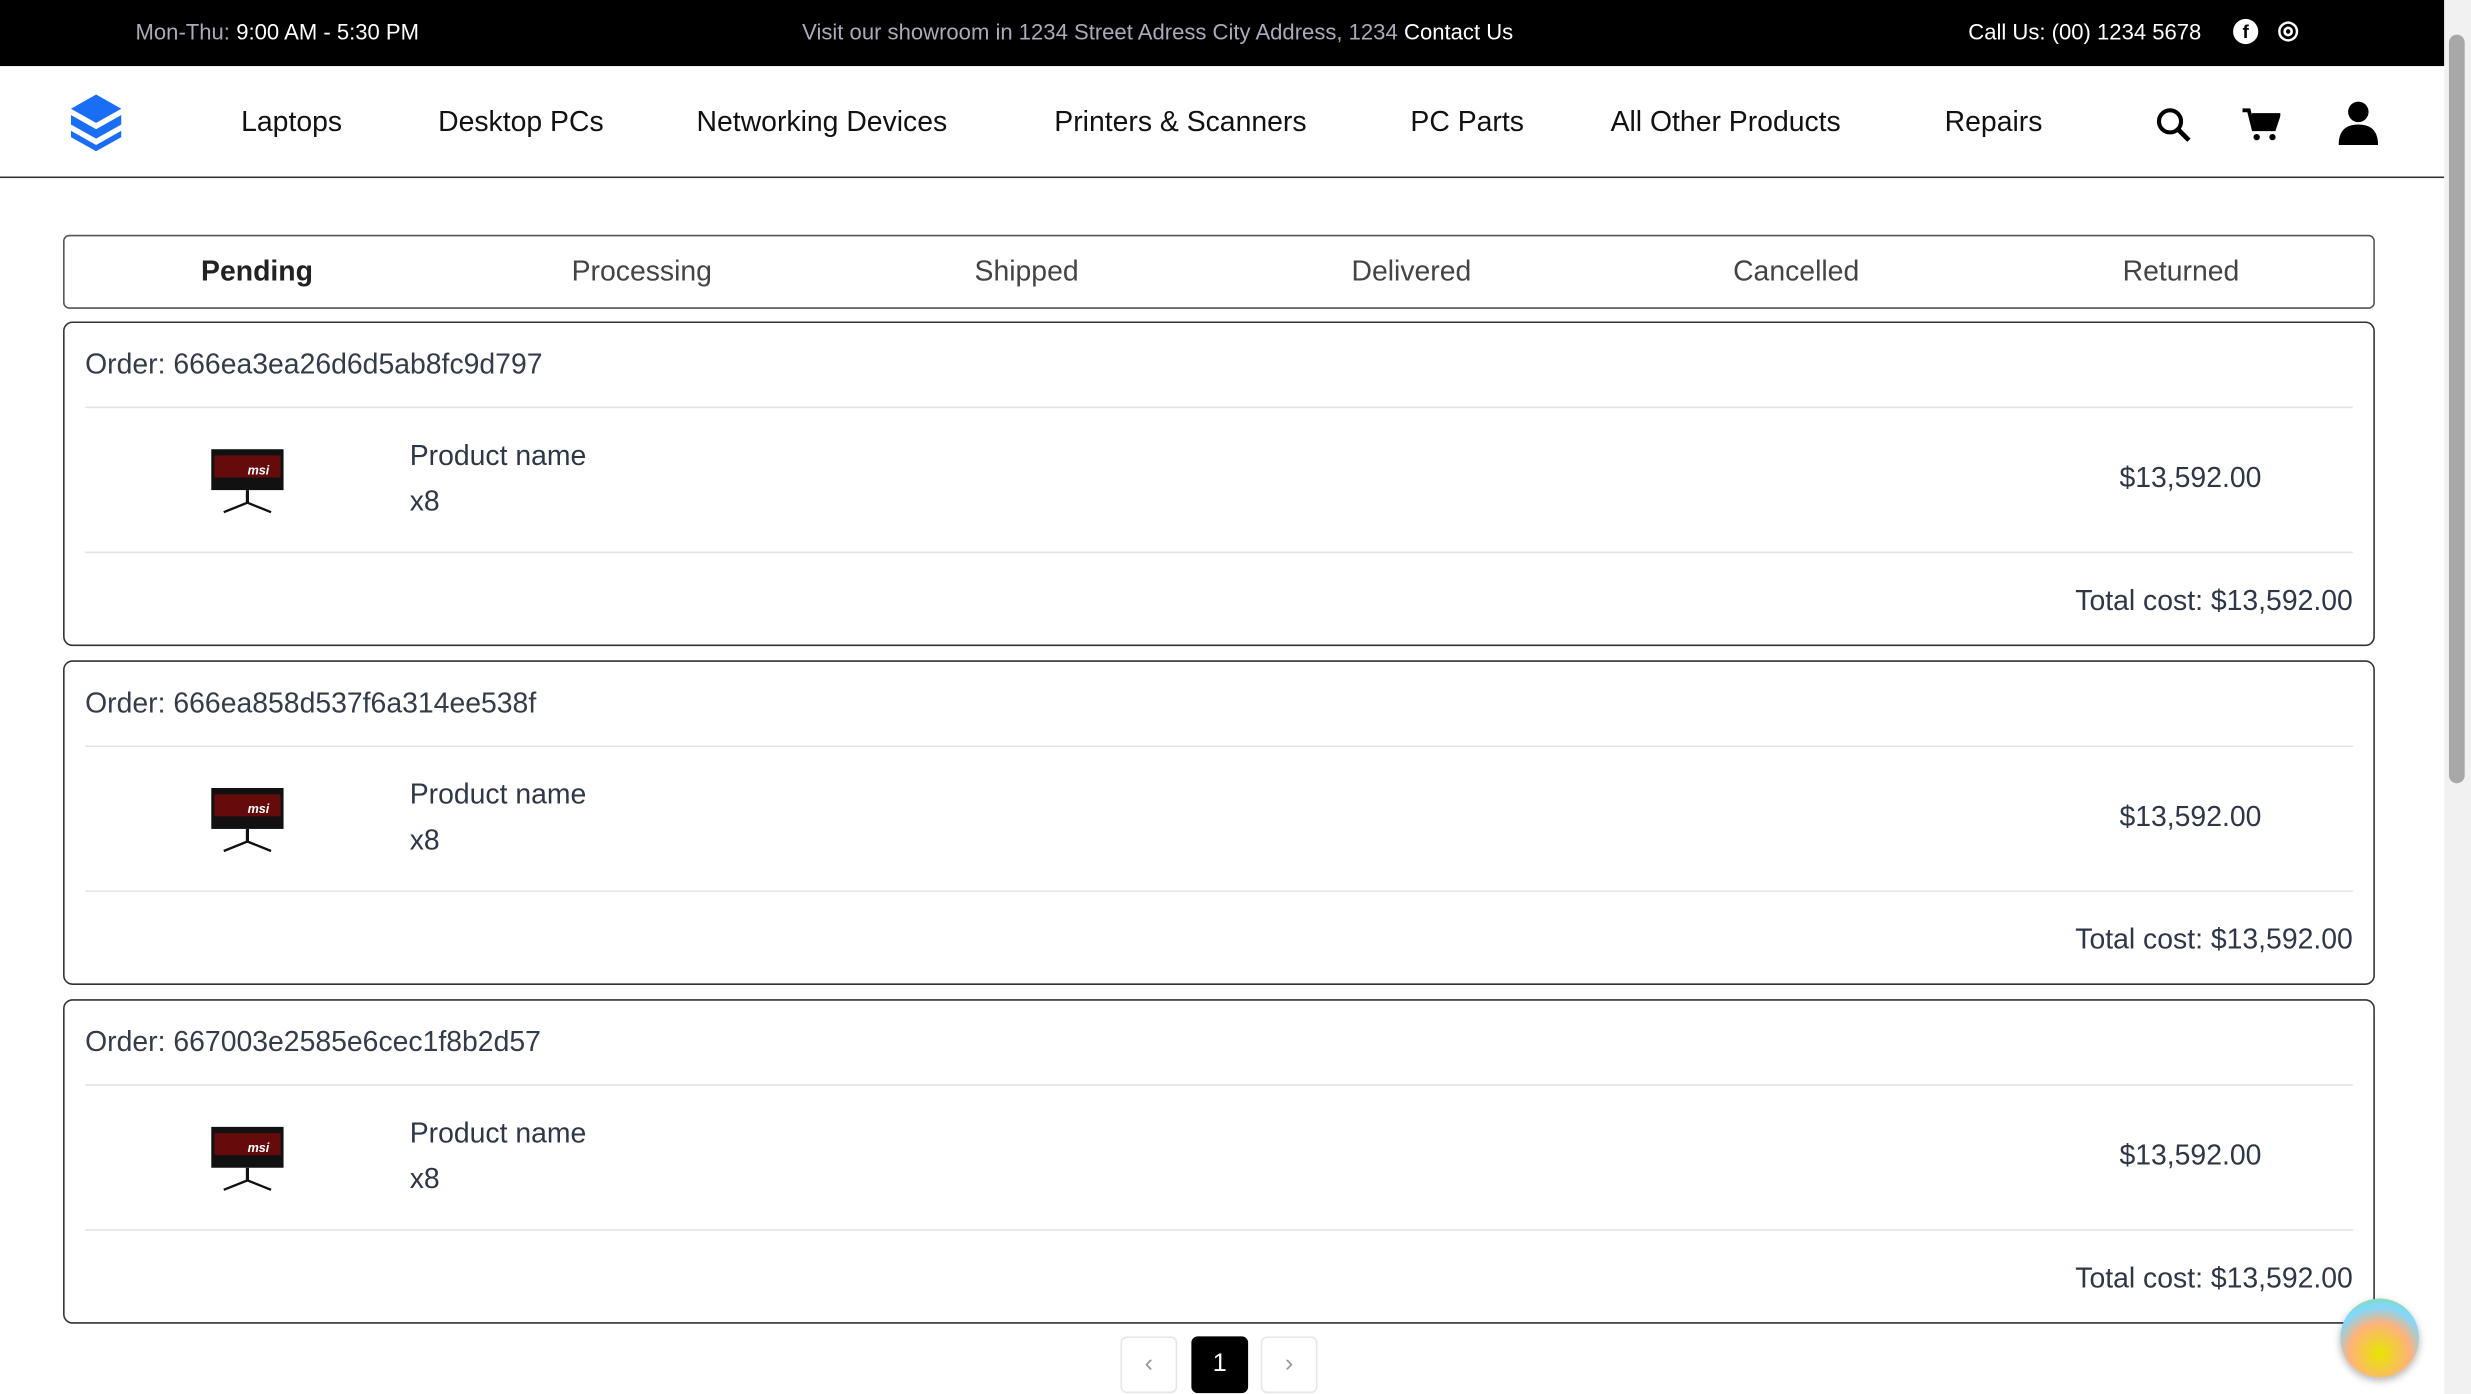  Describe the element at coordinates (822, 122) in the screenshot. I see `nav-networking-devices: Networking Devices` at that location.